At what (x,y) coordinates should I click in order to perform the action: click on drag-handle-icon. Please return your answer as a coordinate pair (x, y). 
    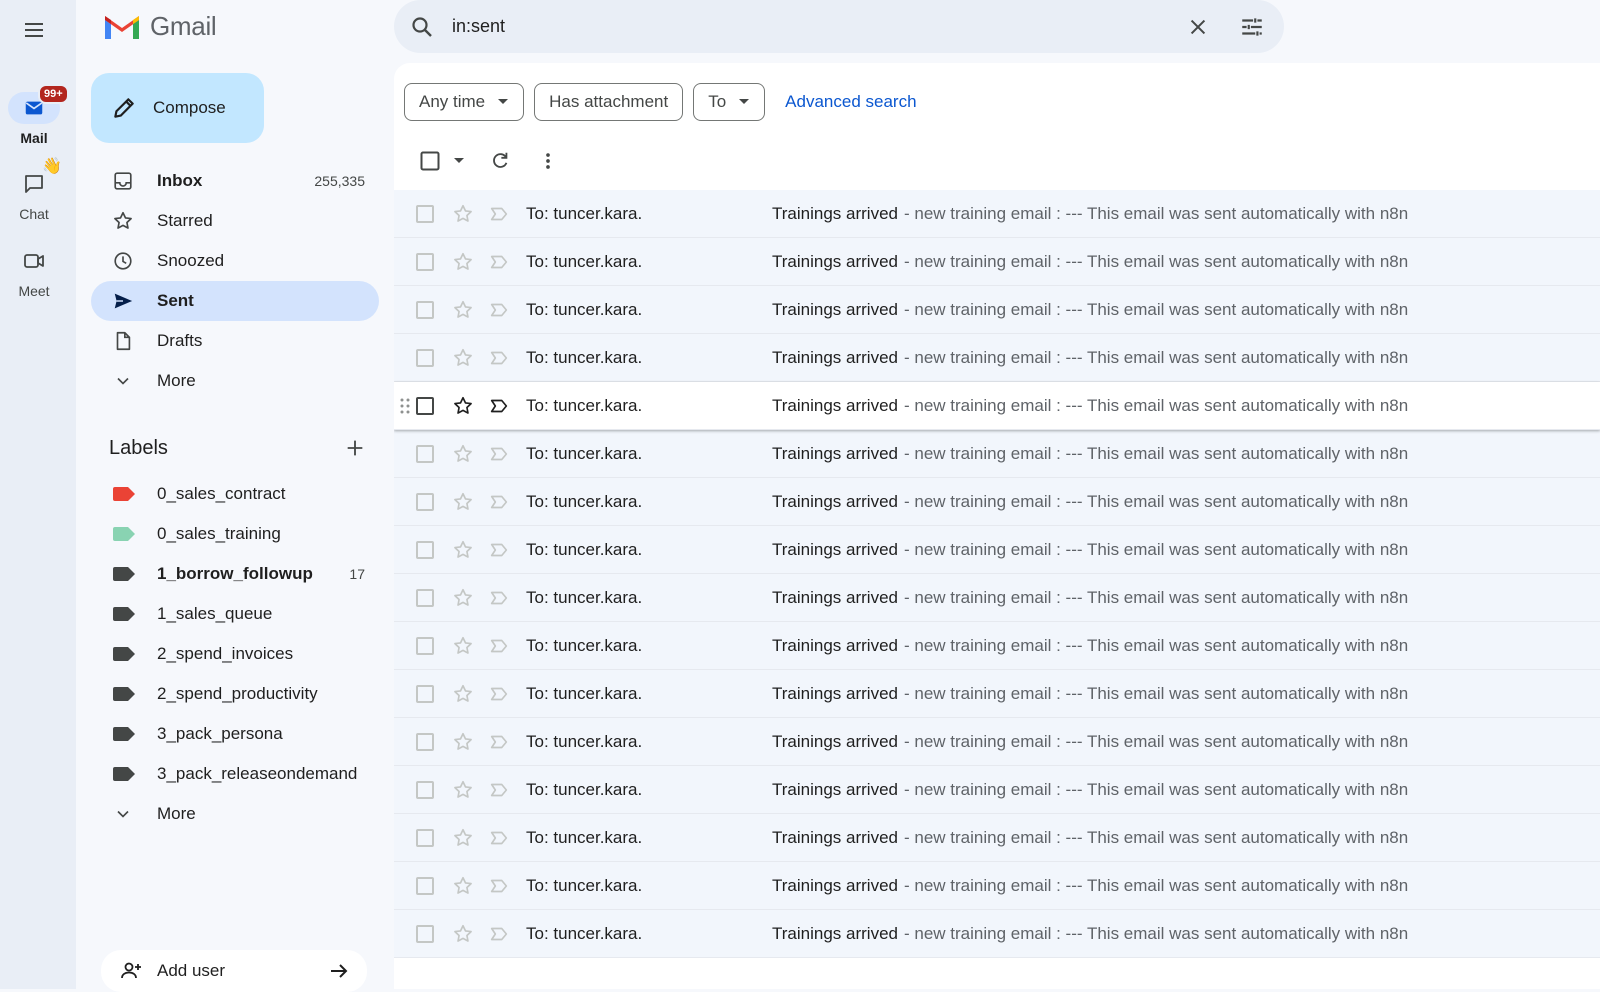
    Looking at the image, I should click on (405, 406).